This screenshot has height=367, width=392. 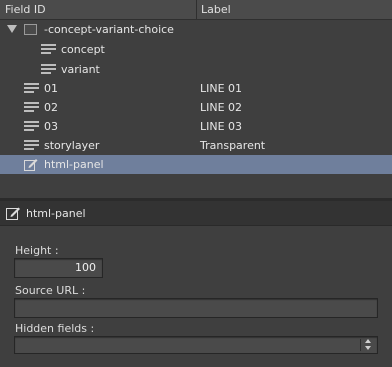 What do you see at coordinates (233, 145) in the screenshot?
I see `field-label: Transparent` at bounding box center [233, 145].